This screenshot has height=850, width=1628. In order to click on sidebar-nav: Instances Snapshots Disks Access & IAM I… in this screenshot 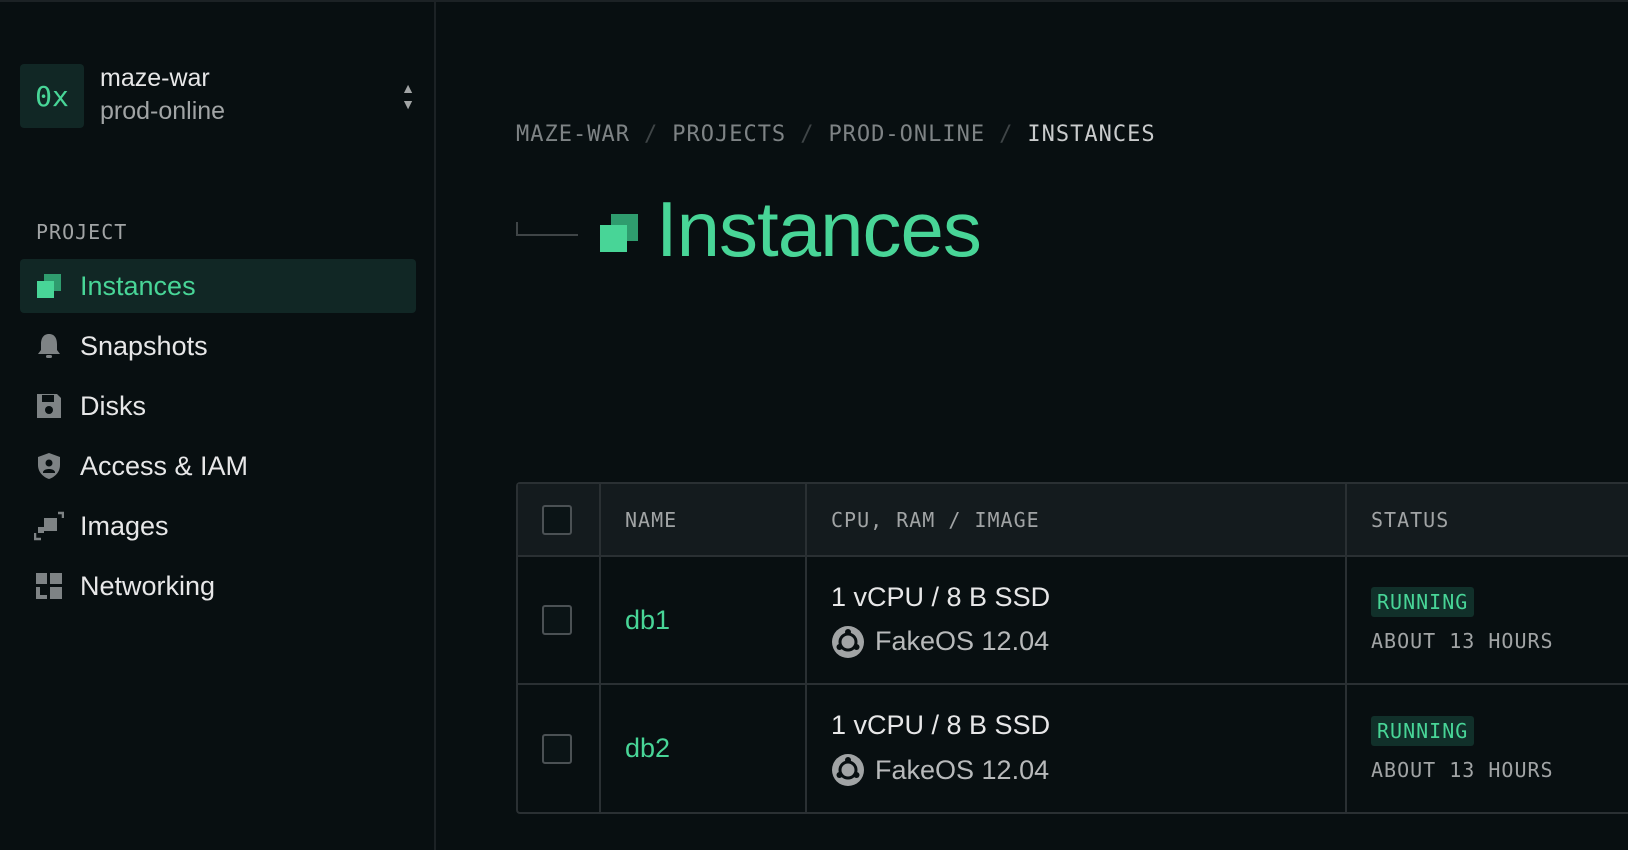, I will do `click(218, 439)`.